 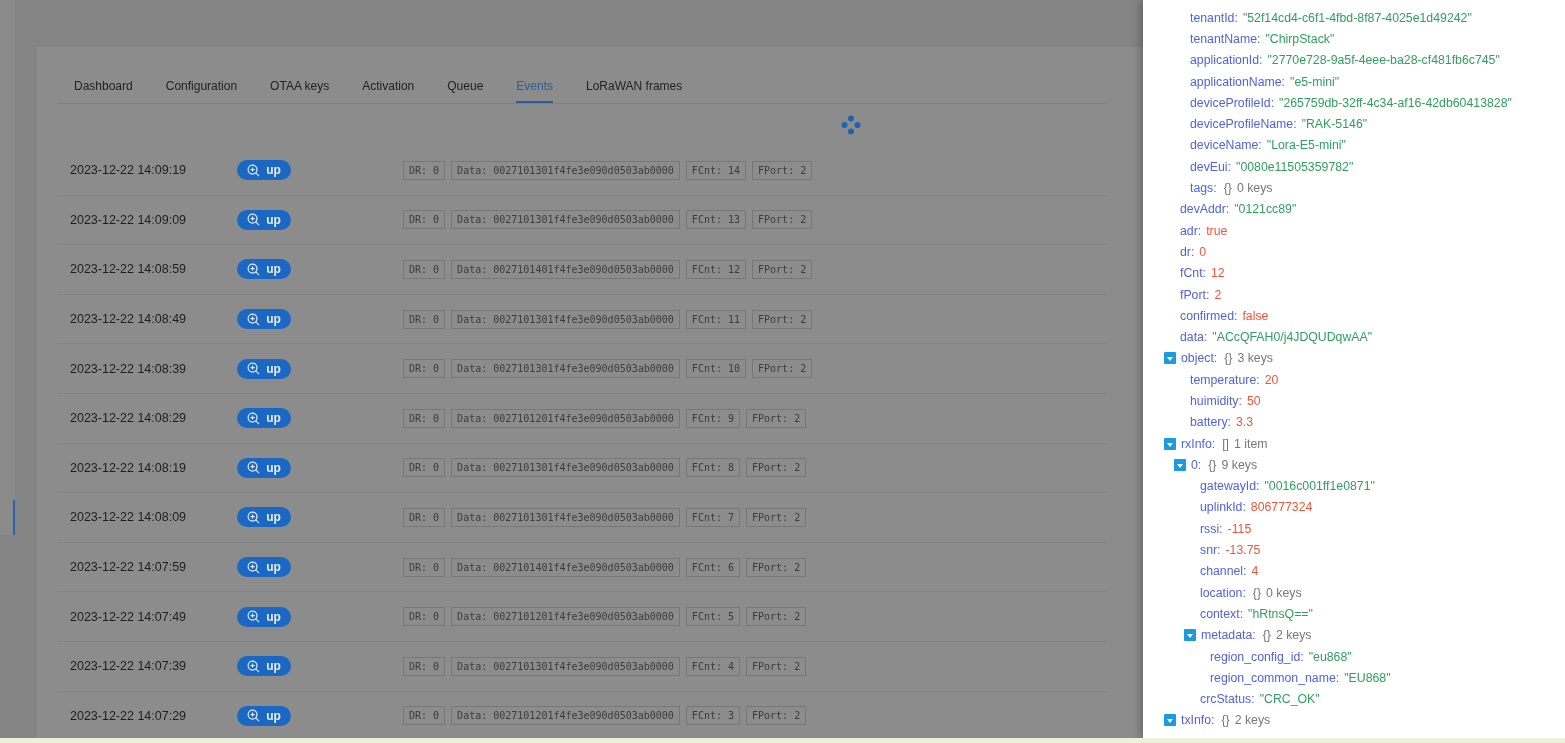 What do you see at coordinates (1222, 613) in the screenshot?
I see `json-key: context:` at bounding box center [1222, 613].